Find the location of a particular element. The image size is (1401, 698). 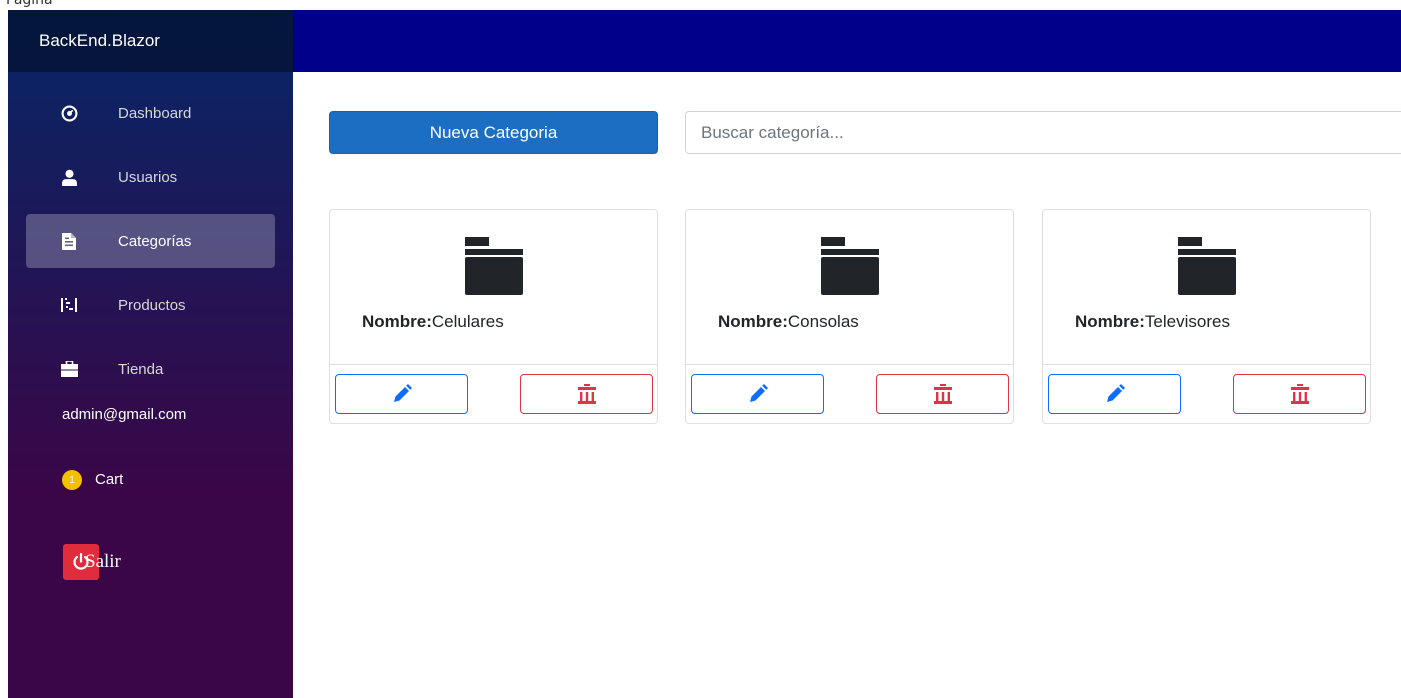

briefcase-icon is located at coordinates (69, 369).